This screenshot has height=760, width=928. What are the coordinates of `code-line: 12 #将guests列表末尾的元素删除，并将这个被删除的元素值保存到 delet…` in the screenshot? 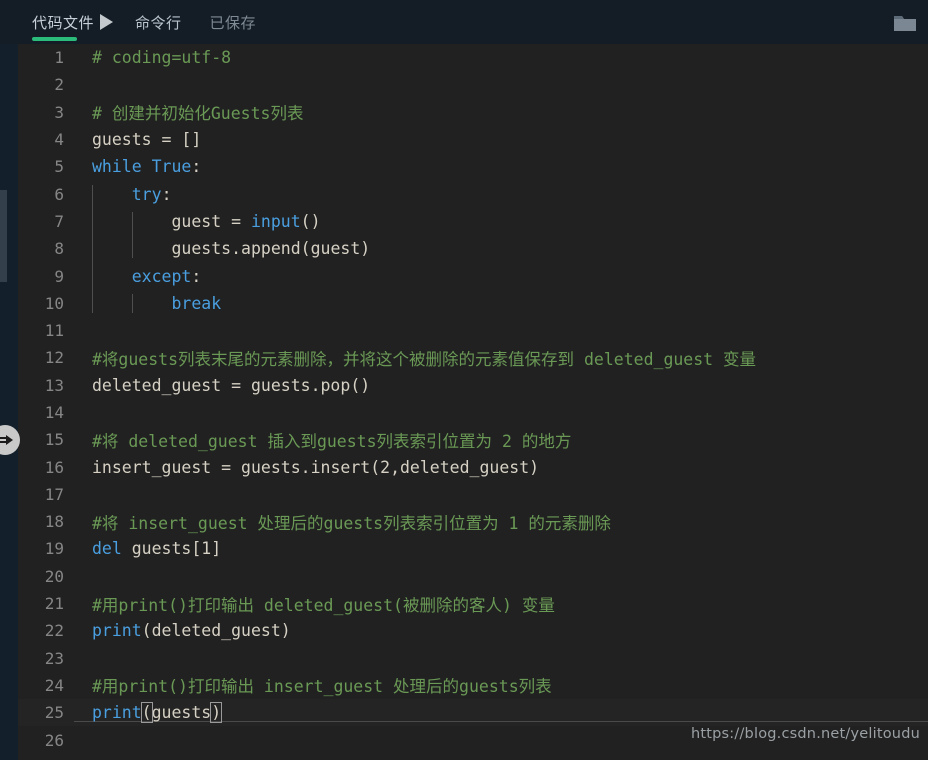 It's located at (473, 357).